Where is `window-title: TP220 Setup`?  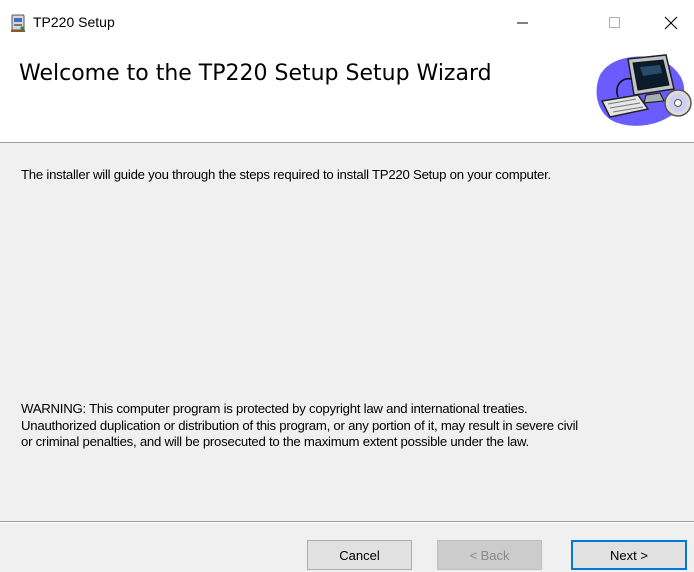 window-title: TP220 Setup is located at coordinates (74, 22).